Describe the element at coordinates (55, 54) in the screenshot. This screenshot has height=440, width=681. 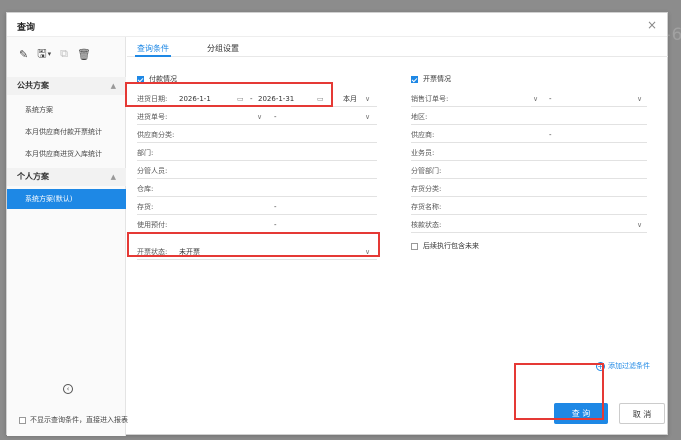
I see `plan-toolbar: ✎ 🖫 ▾ ⧉ 🗑` at that location.